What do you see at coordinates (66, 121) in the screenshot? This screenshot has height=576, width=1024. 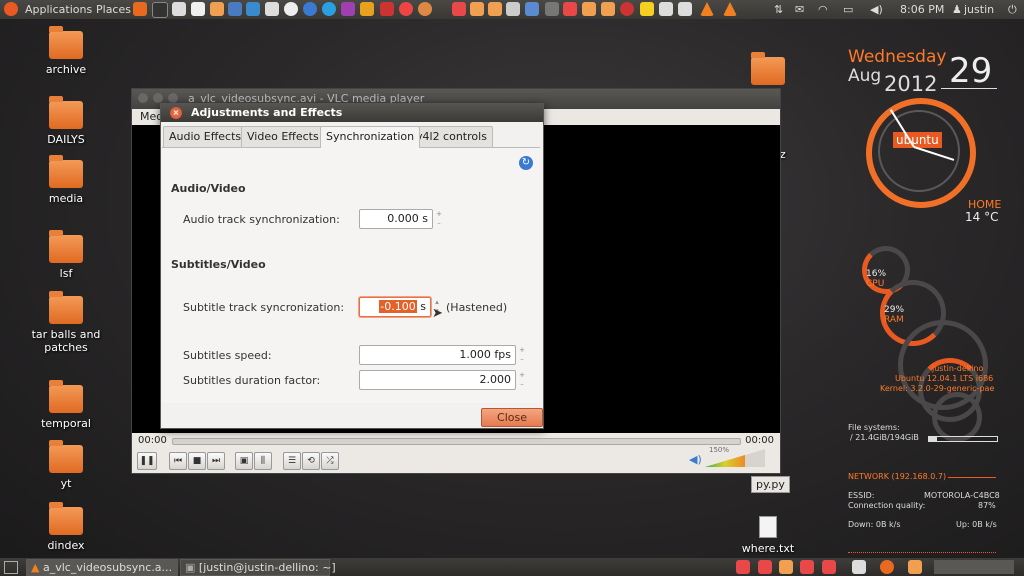 I see `desktop-folder-dailys: DAILYS` at bounding box center [66, 121].